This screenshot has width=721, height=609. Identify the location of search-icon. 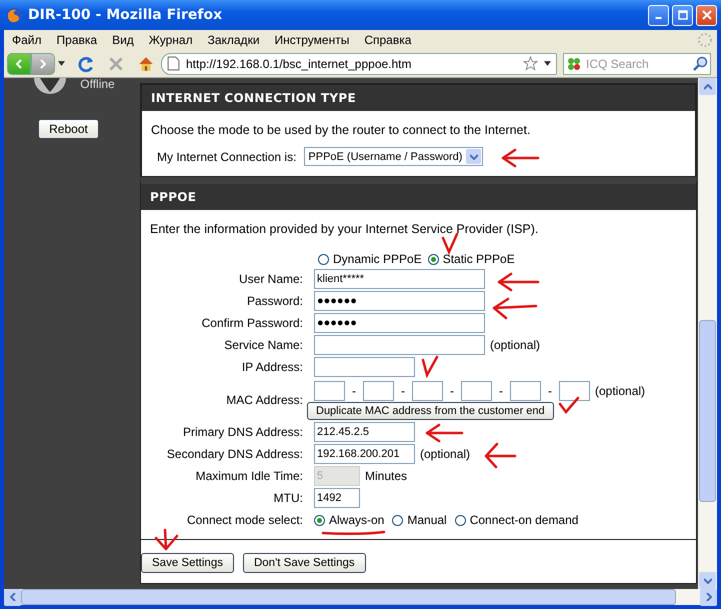
(700, 64).